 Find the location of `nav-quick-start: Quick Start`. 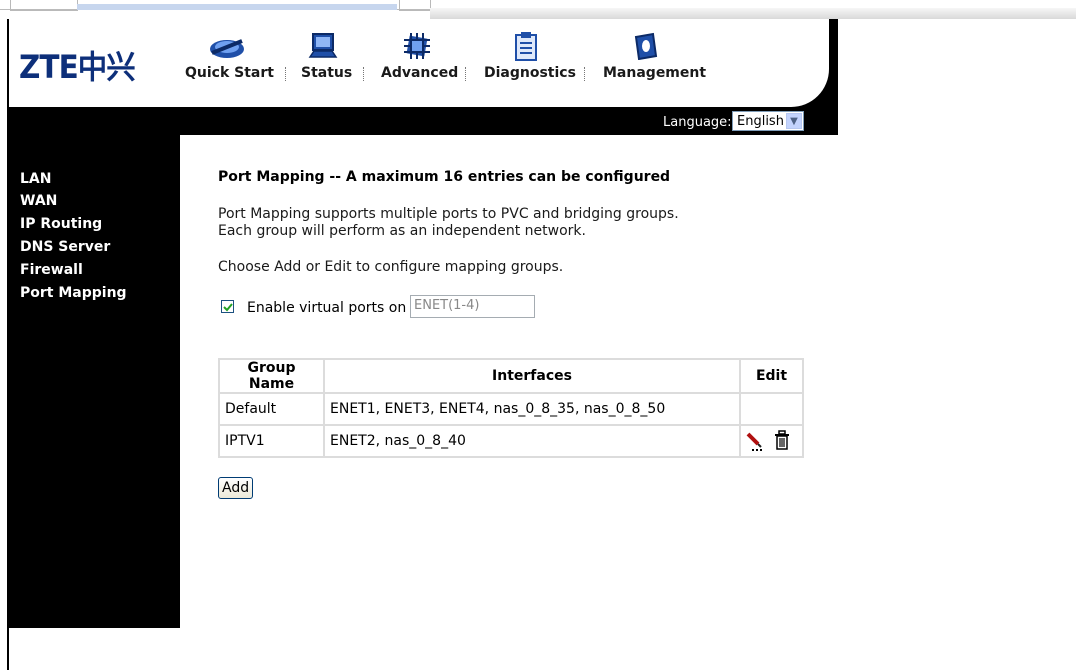

nav-quick-start: Quick Start is located at coordinates (229, 73).